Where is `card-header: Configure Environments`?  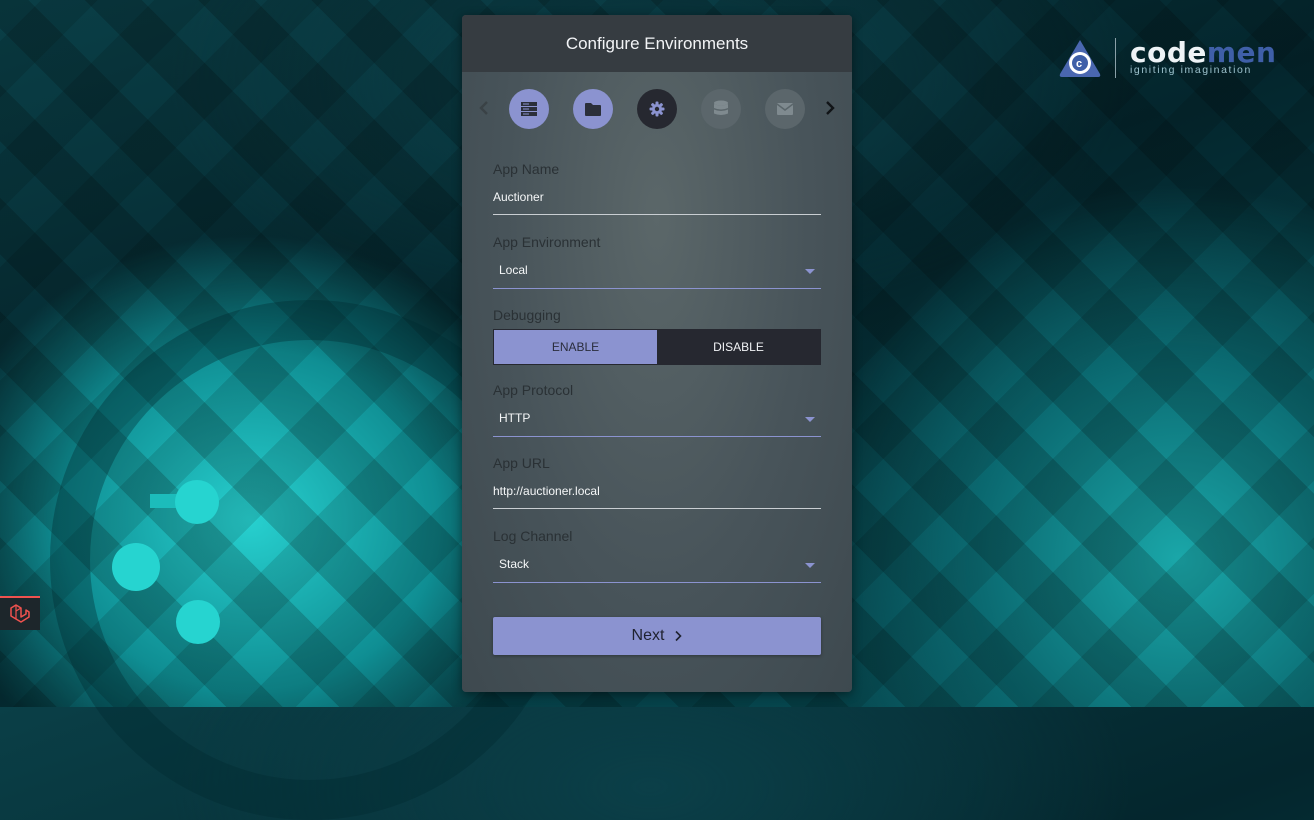
card-header: Configure Environments is located at coordinates (657, 43).